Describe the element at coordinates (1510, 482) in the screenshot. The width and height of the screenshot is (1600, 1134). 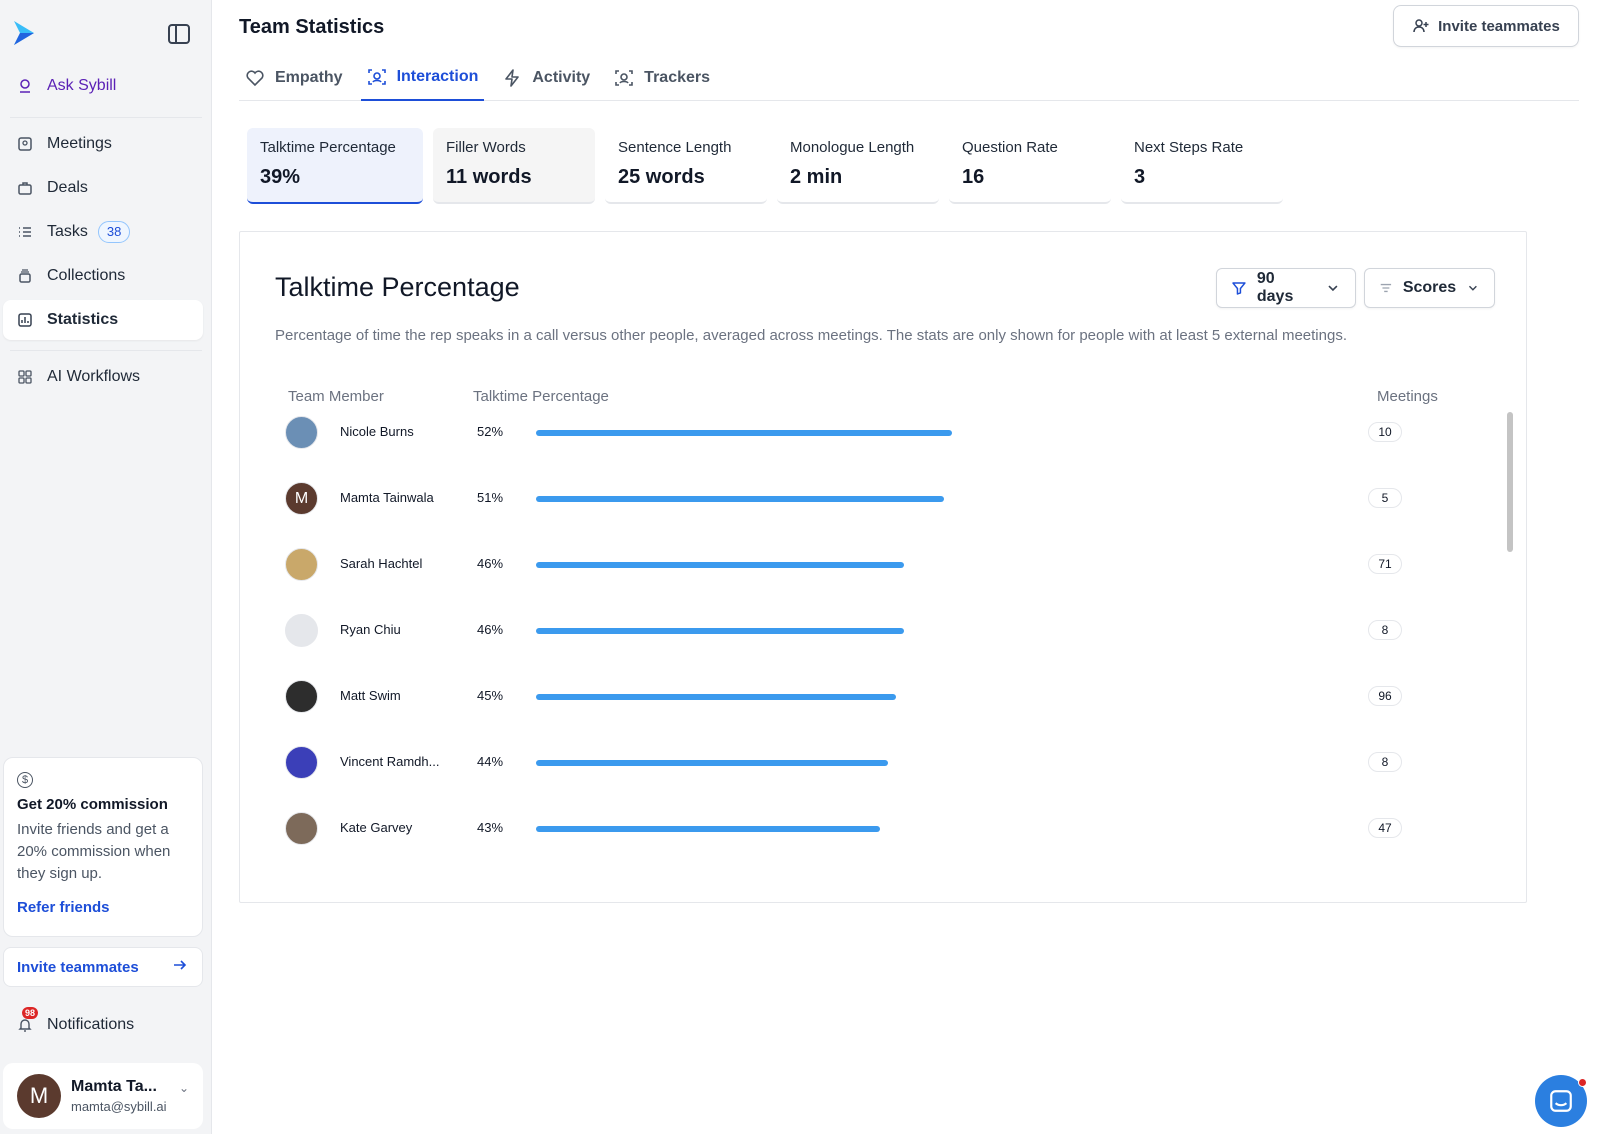
I see `scrollbar-thumb` at that location.